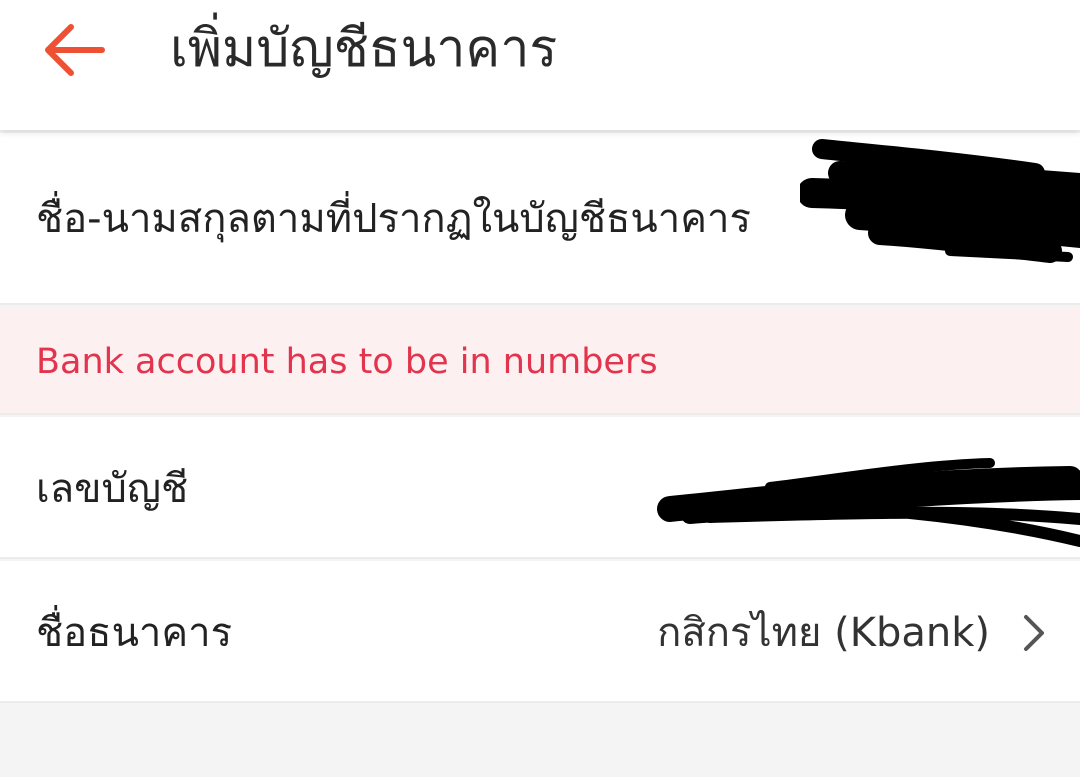  I want to click on error-message: Bank account has to be in numbers, so click(347, 362).